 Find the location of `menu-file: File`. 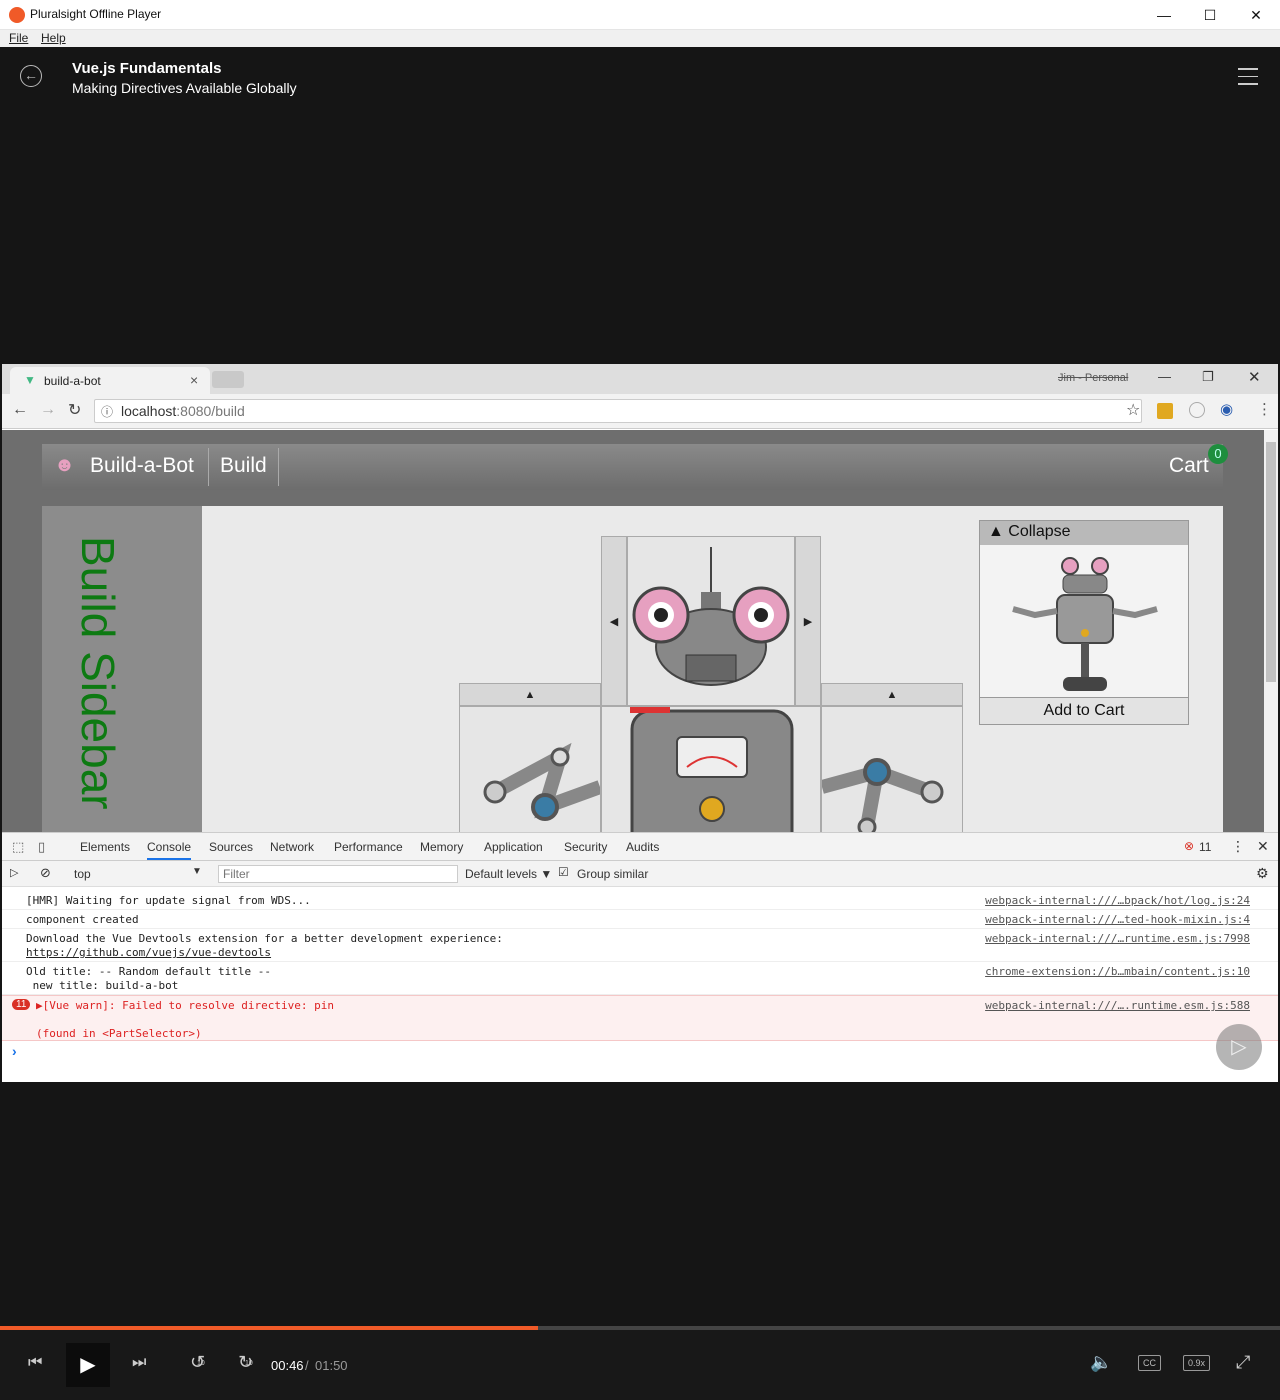

menu-file: File is located at coordinates (18, 38).